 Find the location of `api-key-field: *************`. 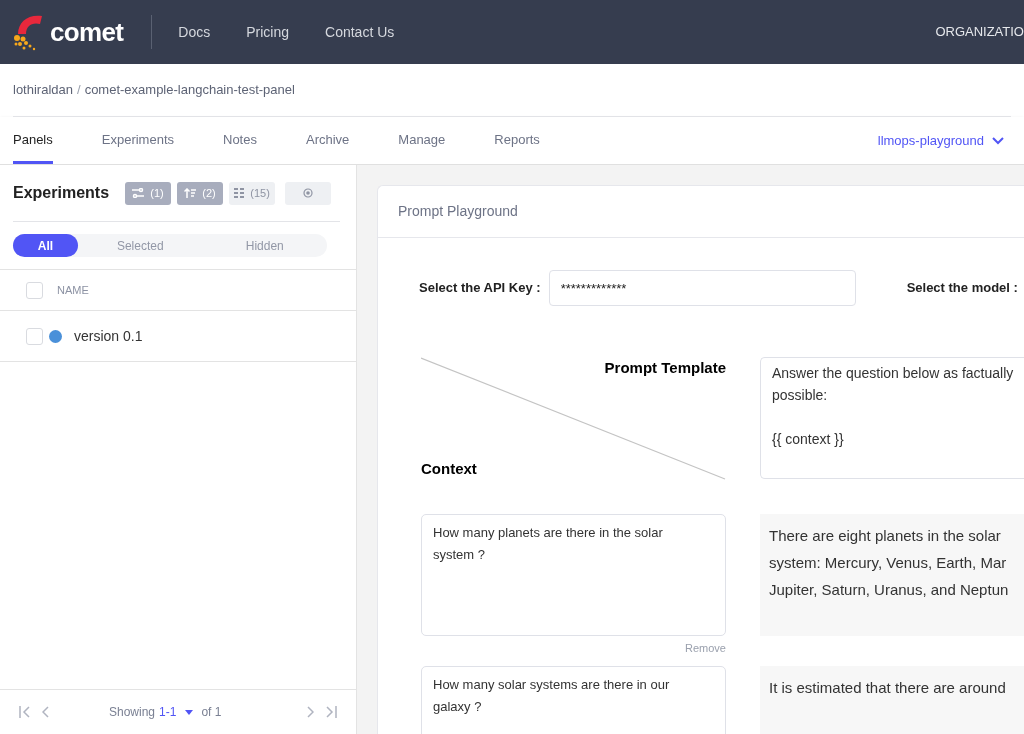

api-key-field: ************* is located at coordinates (702, 288).